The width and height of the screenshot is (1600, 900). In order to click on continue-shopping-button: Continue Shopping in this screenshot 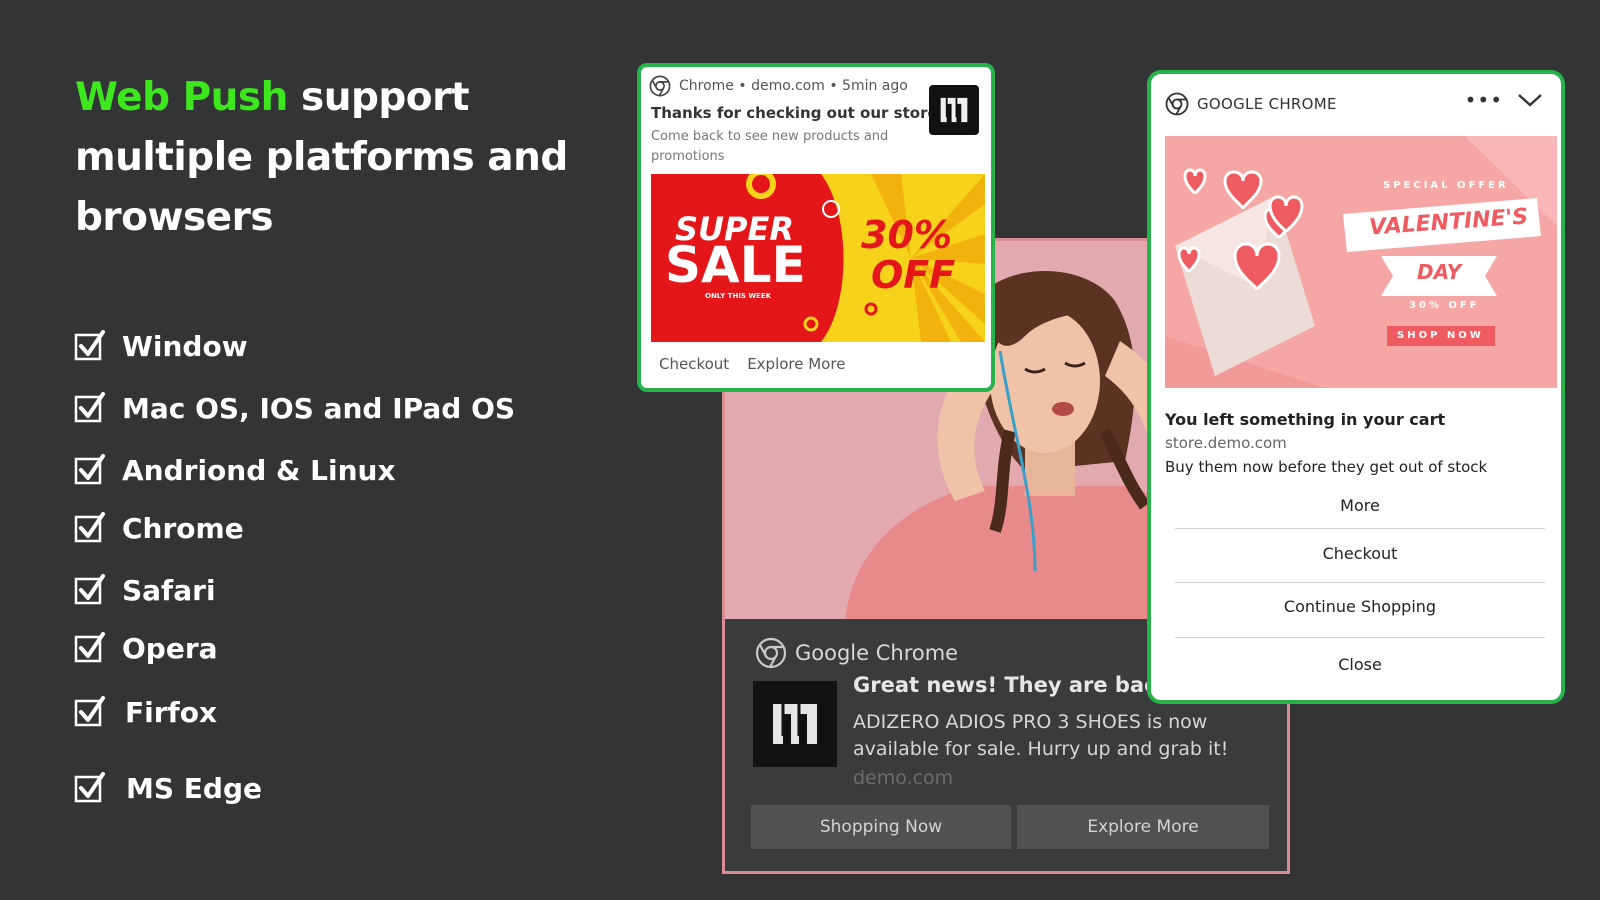, I will do `click(1360, 606)`.